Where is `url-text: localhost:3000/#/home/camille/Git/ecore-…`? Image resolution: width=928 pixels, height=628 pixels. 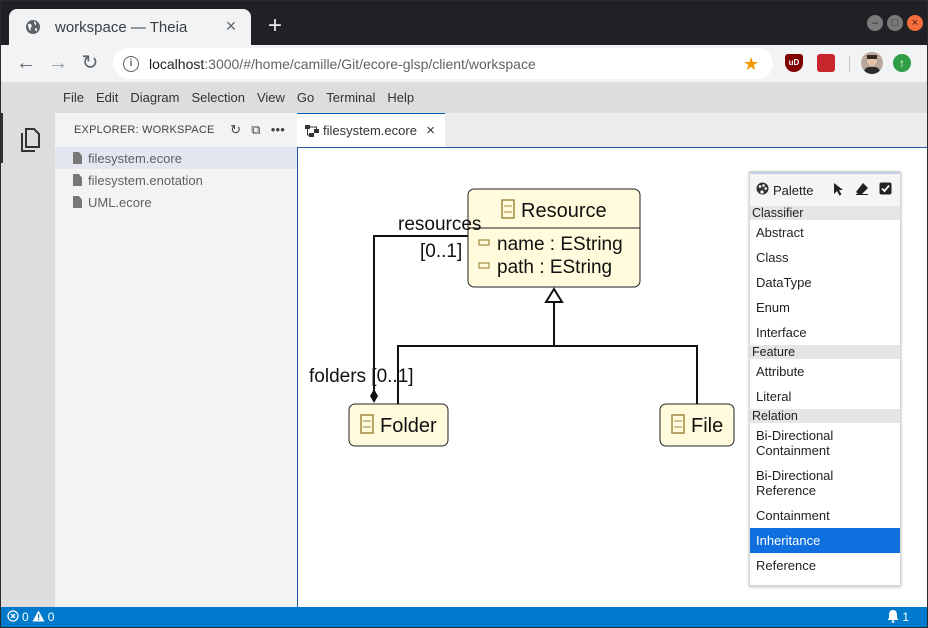 url-text: localhost:3000/#/home/camille/Git/ecore-… is located at coordinates (446, 64).